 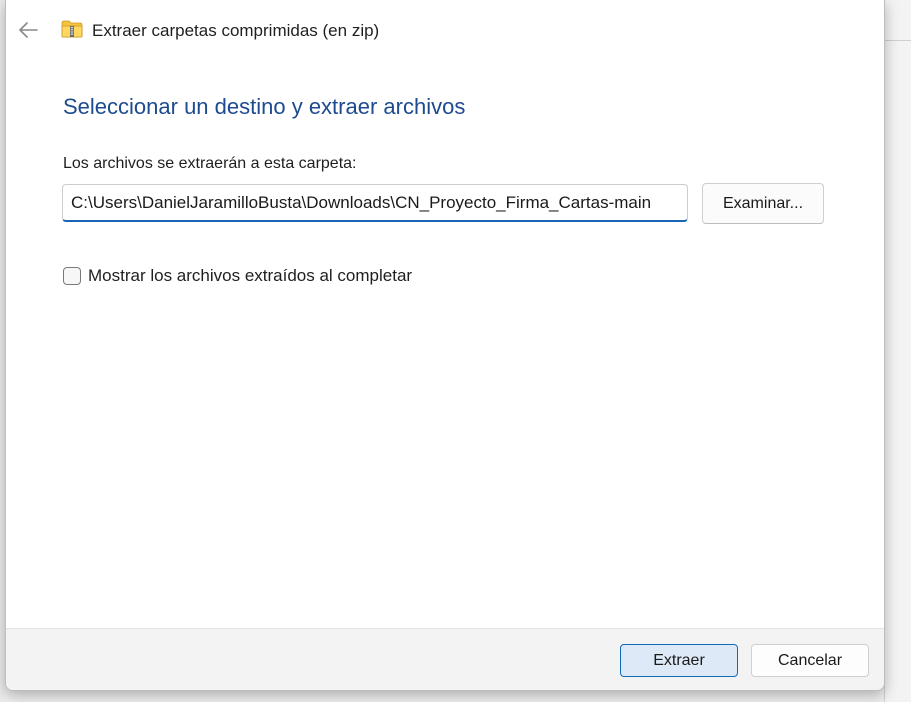 I want to click on background-window-right, so click(x=897, y=351).